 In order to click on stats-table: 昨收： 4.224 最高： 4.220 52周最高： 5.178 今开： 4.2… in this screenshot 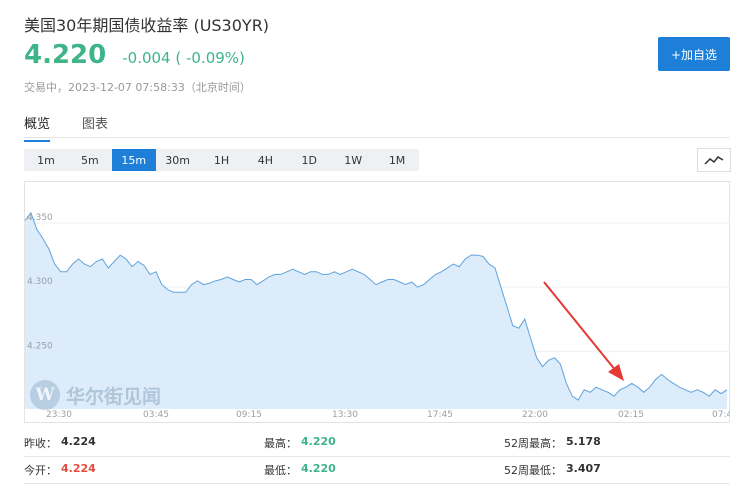, I will do `click(377, 457)`.